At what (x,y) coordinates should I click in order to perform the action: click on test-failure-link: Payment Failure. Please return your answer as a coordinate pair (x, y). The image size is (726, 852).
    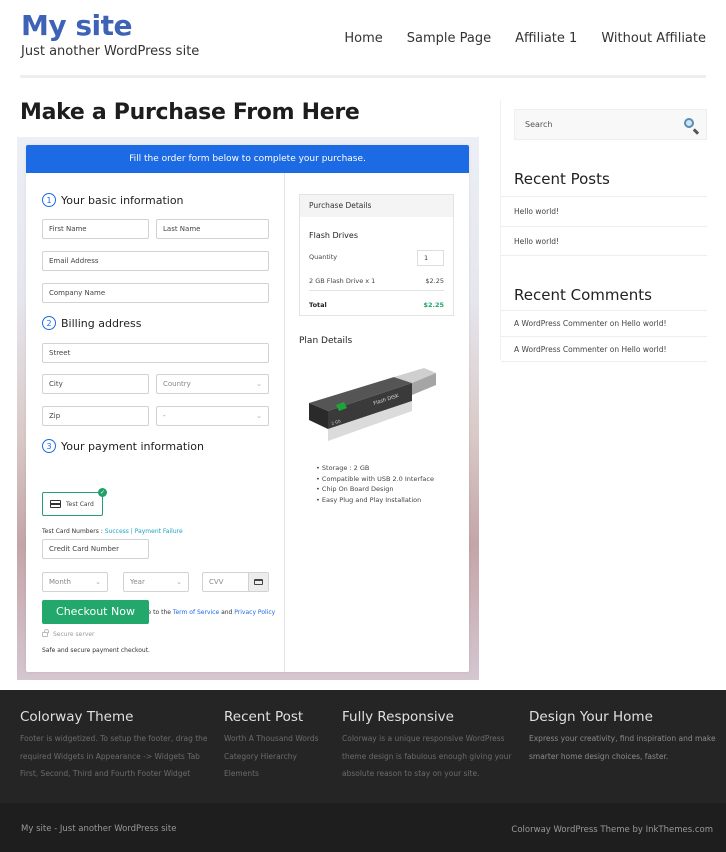
    Looking at the image, I should click on (159, 531).